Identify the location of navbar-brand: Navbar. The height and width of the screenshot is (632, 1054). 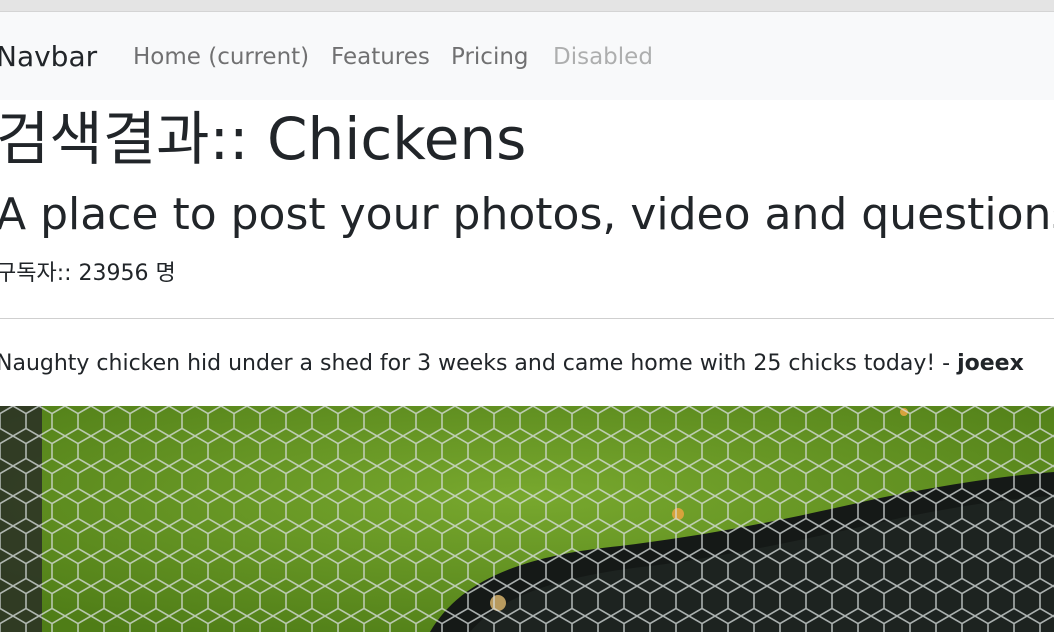
(48, 57).